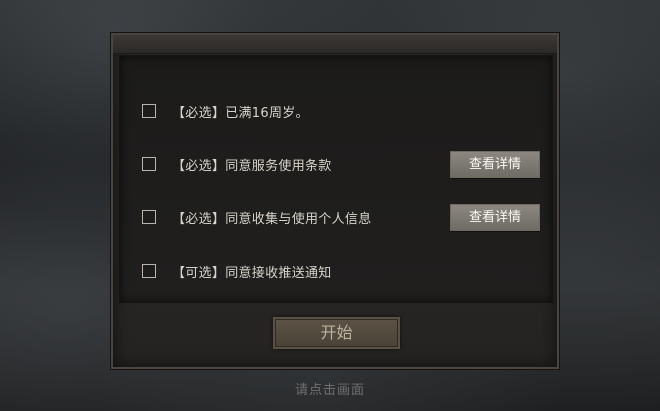 The image size is (660, 411). Describe the element at coordinates (495, 217) in the screenshot. I see `view-privacy-details-button: 查看详情` at that location.